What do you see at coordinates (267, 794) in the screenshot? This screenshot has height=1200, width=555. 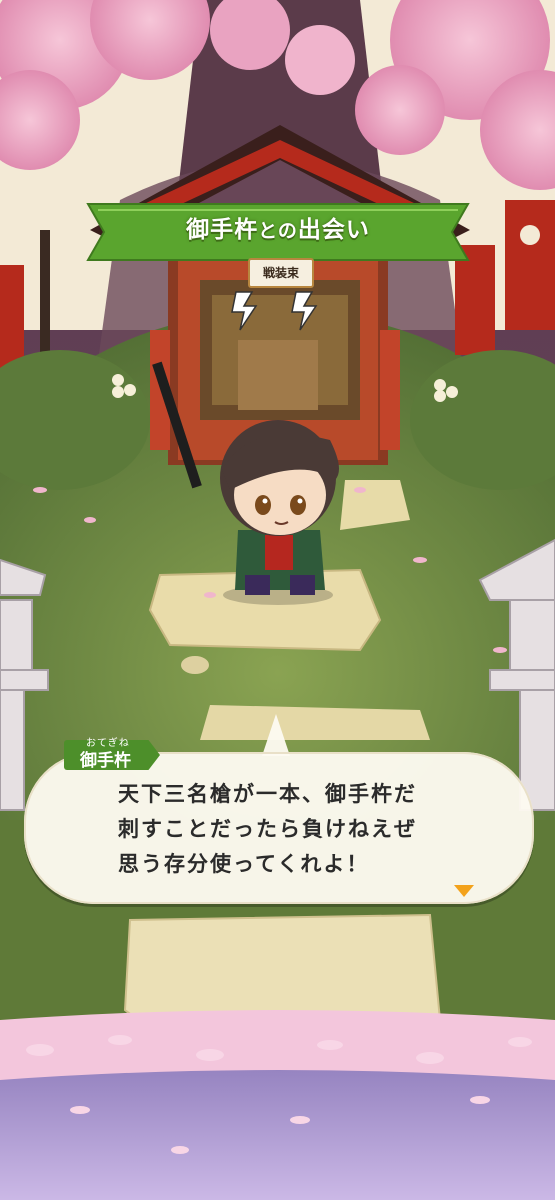 I see `dialogue-line-1: 天下三名槍が一本、御手杵だ` at bounding box center [267, 794].